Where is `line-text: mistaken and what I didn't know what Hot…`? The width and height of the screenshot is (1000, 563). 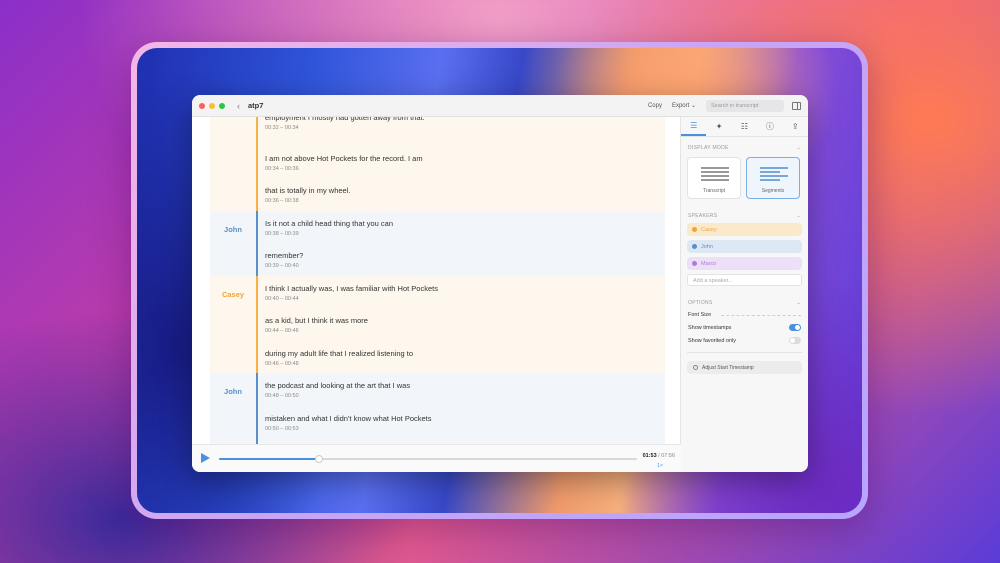
line-text: mistaken and what I didn't know what Hot… is located at coordinates (348, 418).